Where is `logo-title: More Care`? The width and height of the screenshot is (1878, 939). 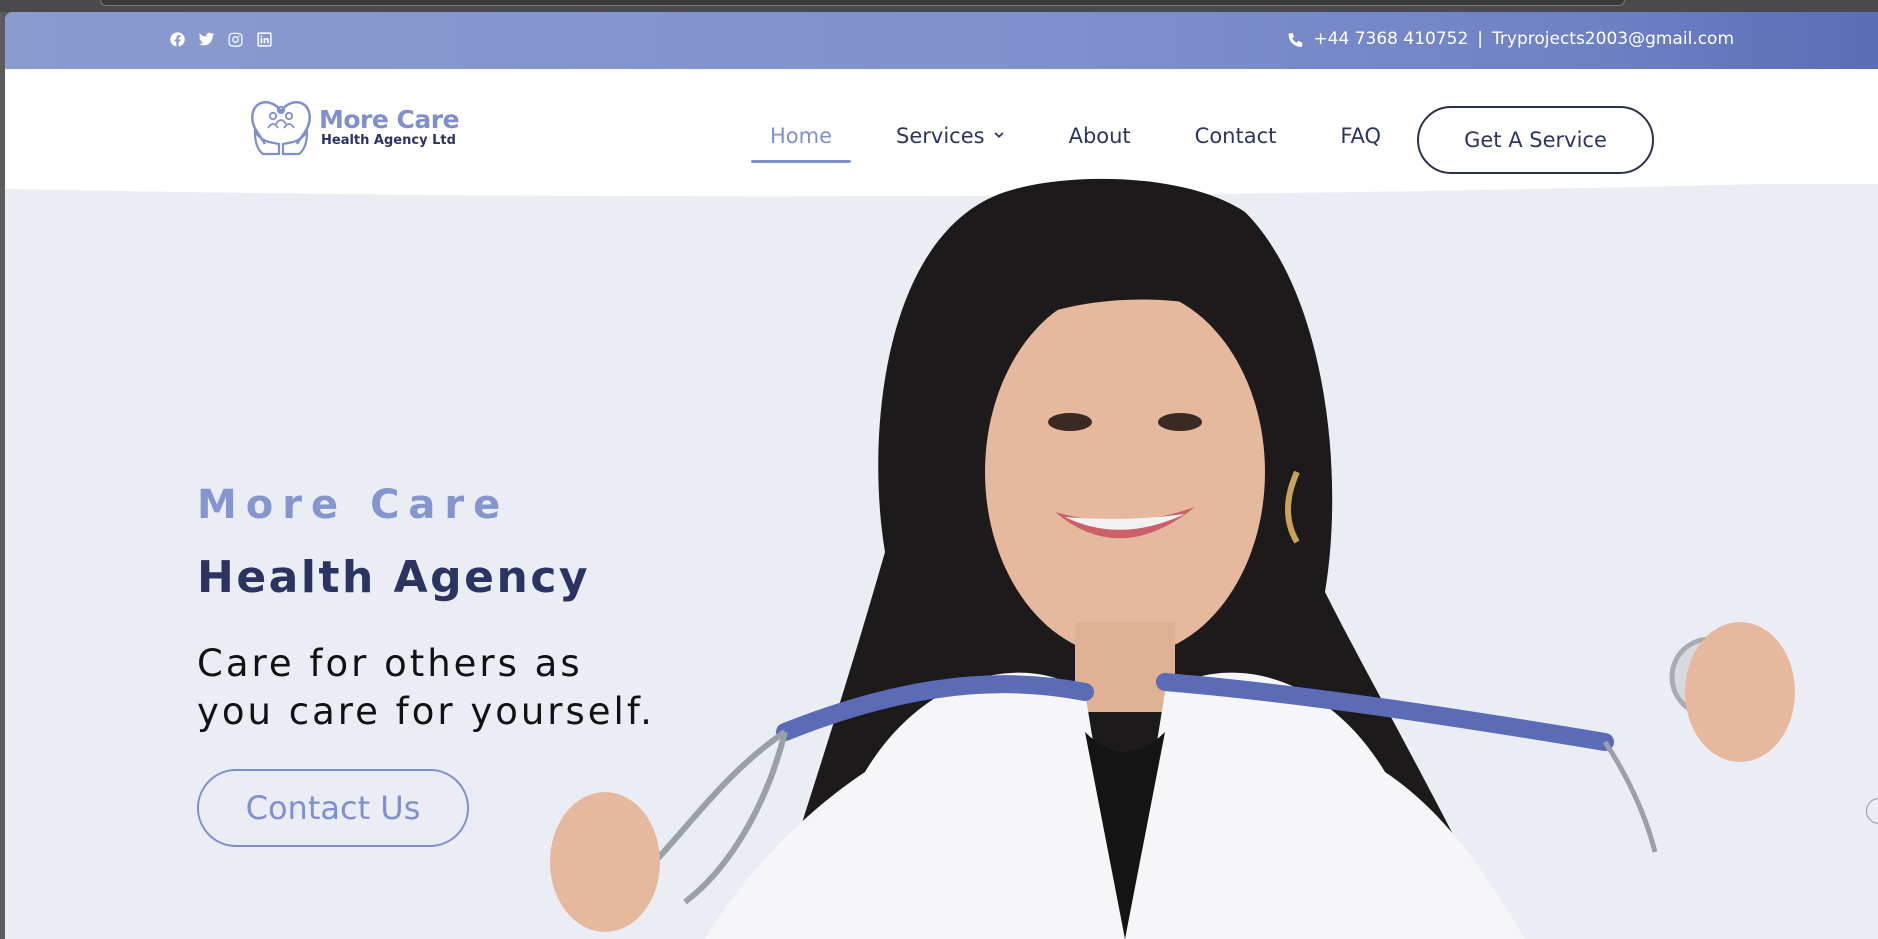
logo-title: More Care is located at coordinates (389, 119).